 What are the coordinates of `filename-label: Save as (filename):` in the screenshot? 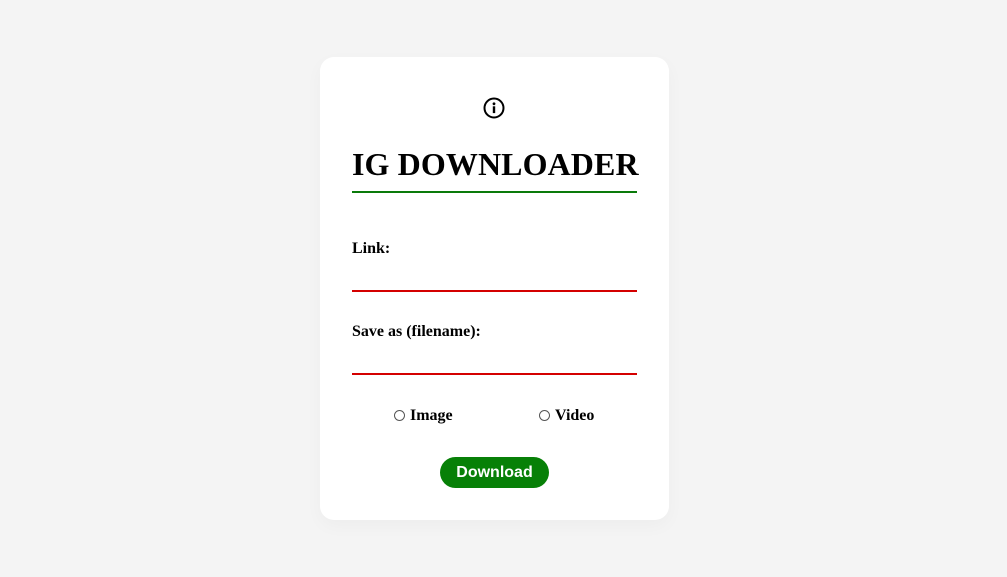 It's located at (416, 331).